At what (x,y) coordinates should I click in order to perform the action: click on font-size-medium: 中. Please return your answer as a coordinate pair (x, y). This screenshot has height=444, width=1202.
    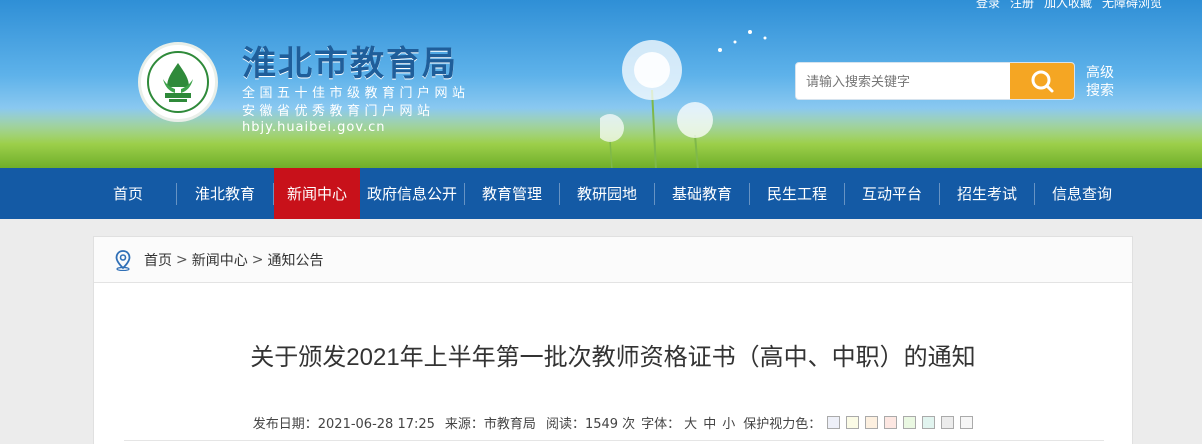
    Looking at the image, I should click on (709, 422).